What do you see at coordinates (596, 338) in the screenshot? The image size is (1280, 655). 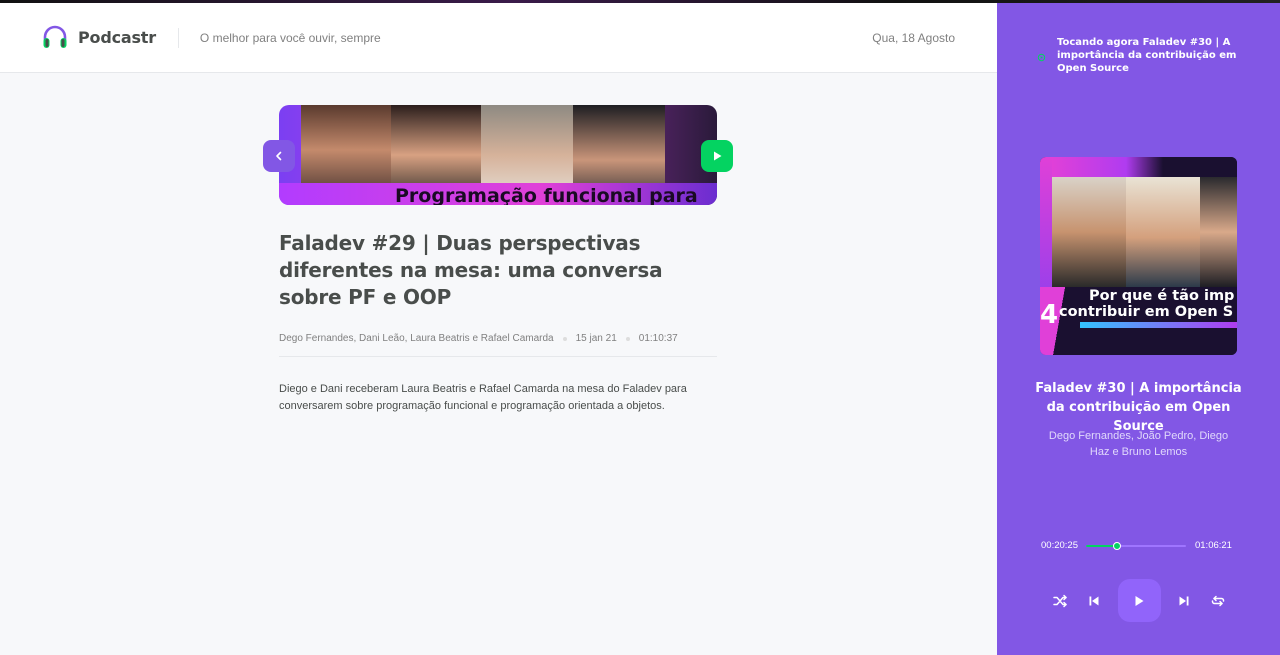 I see `episode-date: 15 jan 21` at bounding box center [596, 338].